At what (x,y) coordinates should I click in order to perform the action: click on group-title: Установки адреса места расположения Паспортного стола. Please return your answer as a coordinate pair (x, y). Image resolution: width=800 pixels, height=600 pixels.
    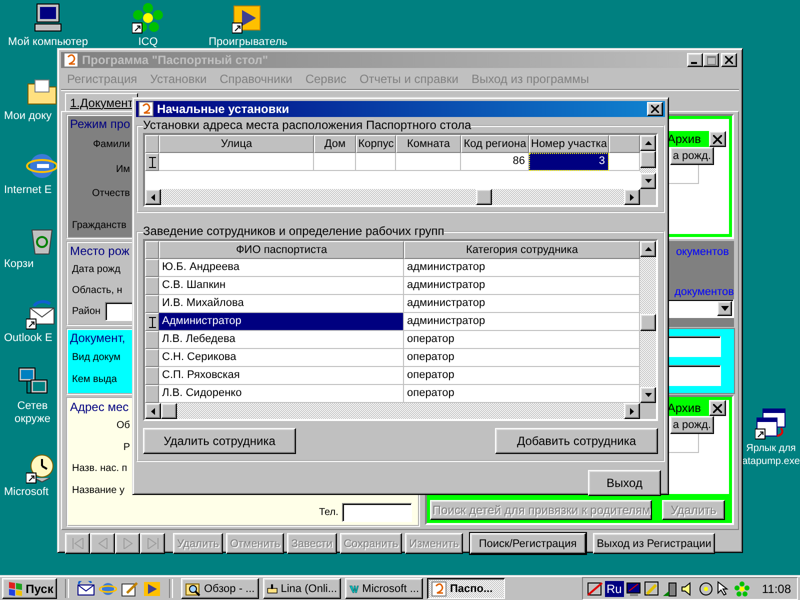
    Looking at the image, I should click on (307, 125).